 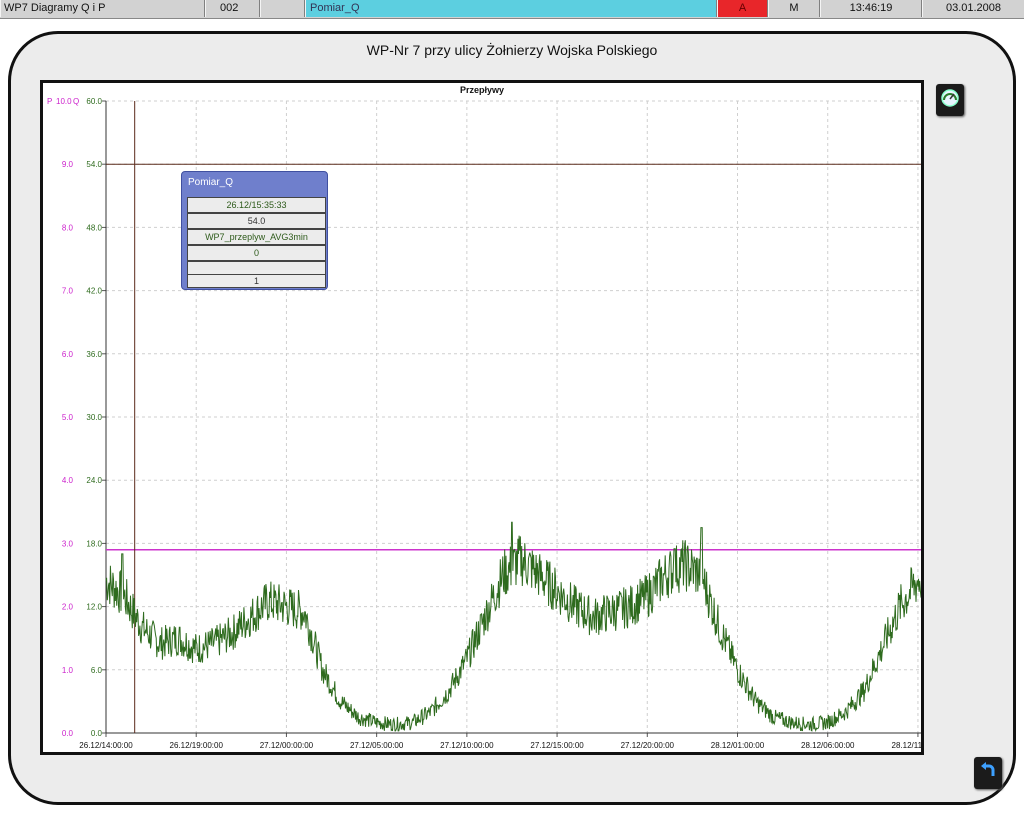 I want to click on back-arrow-icon, so click(x=988, y=773).